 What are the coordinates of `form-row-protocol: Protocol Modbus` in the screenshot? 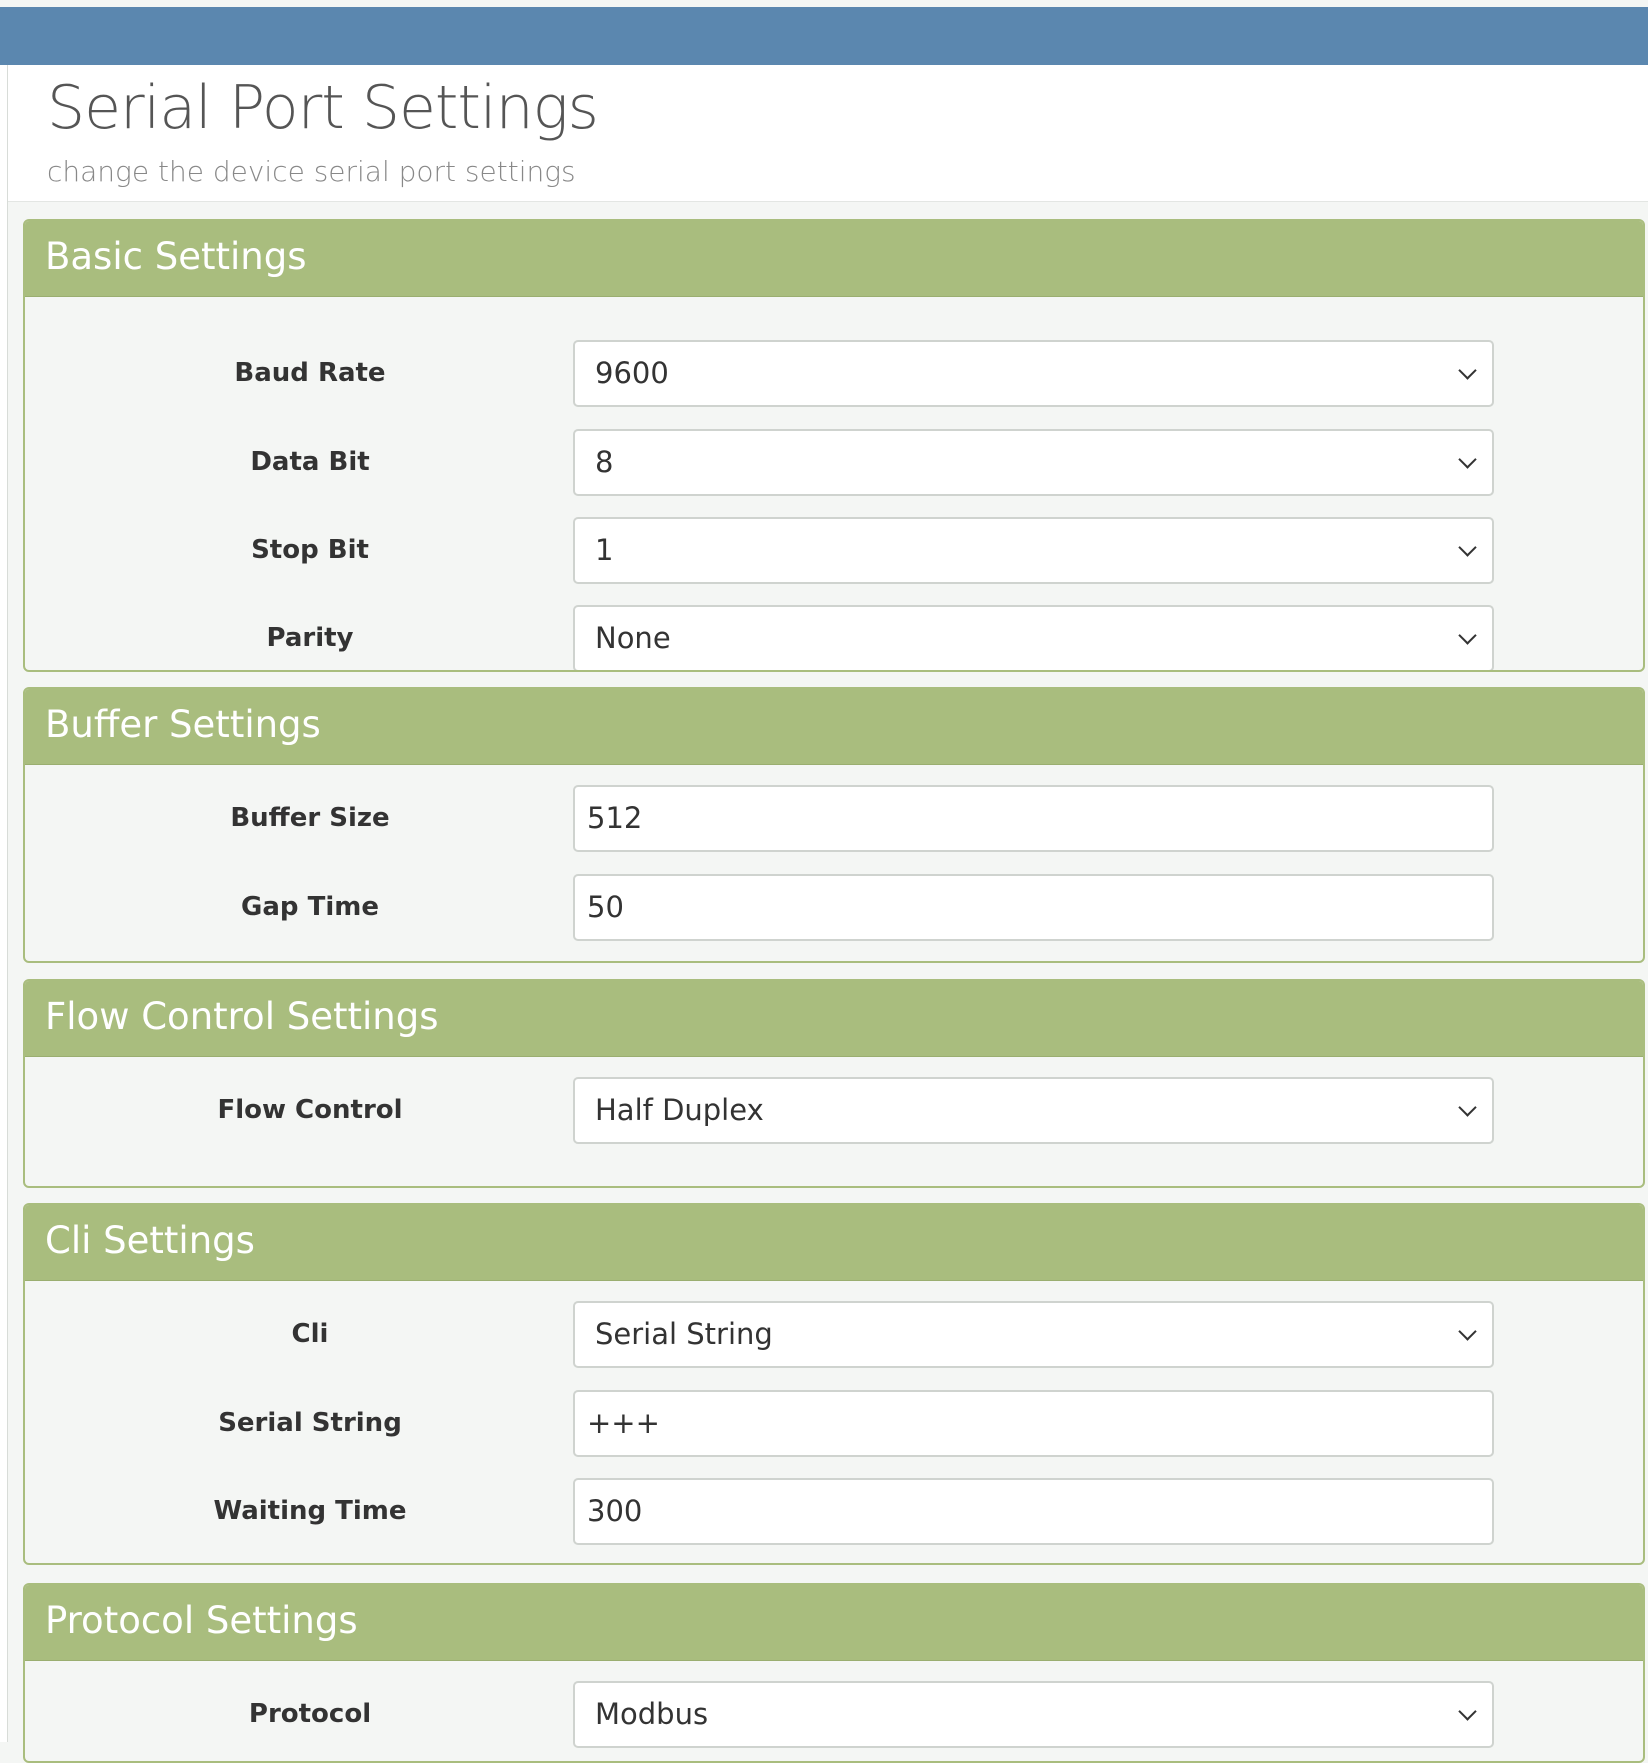 It's located at (834, 1714).